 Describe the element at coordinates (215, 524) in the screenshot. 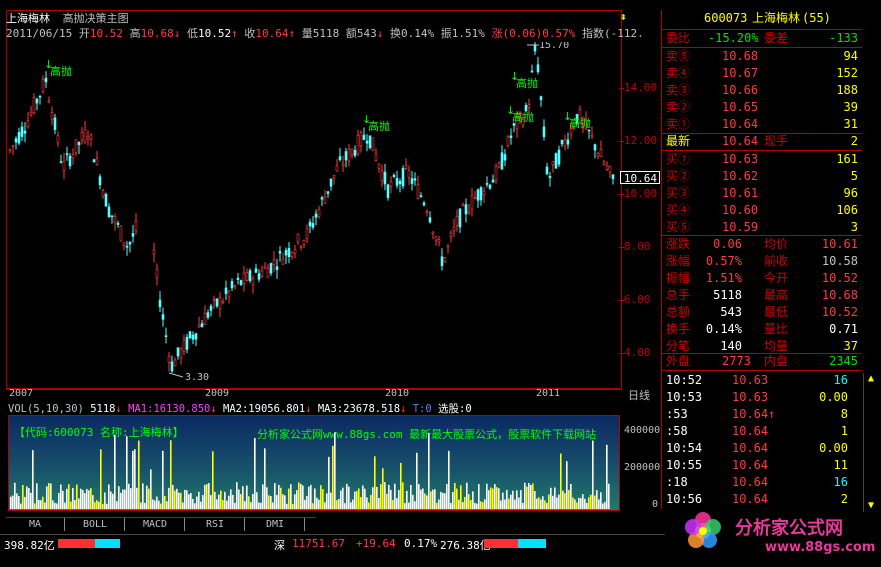

I see `tab-rsi: RSI` at that location.